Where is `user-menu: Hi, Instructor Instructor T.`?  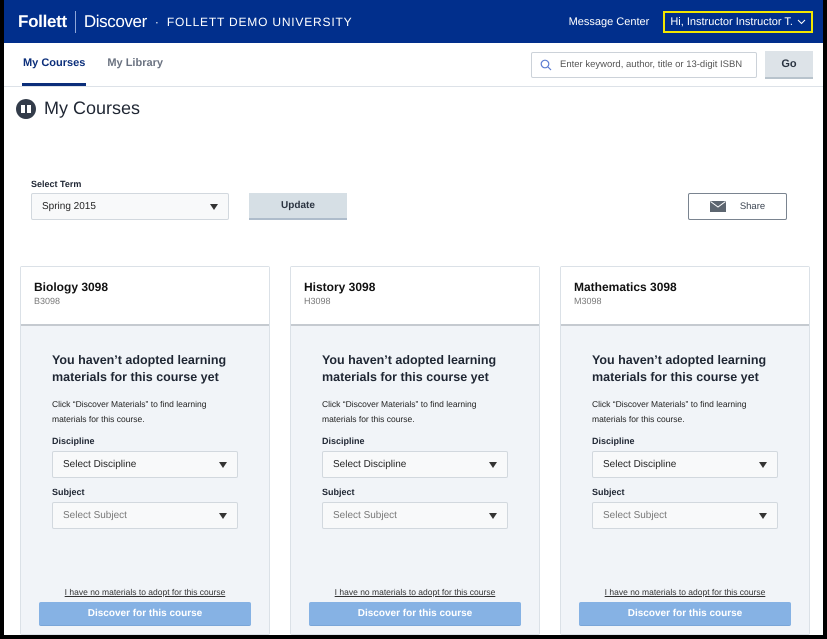
user-menu: Hi, Instructor Instructor T. is located at coordinates (738, 21).